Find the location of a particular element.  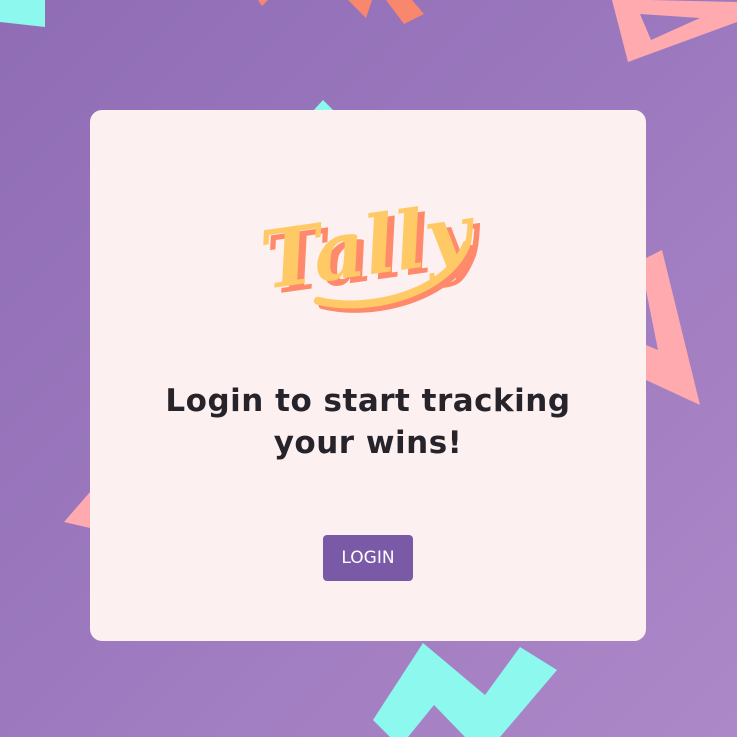

login-headline: Login to start tracking your wins! is located at coordinates (368, 422).